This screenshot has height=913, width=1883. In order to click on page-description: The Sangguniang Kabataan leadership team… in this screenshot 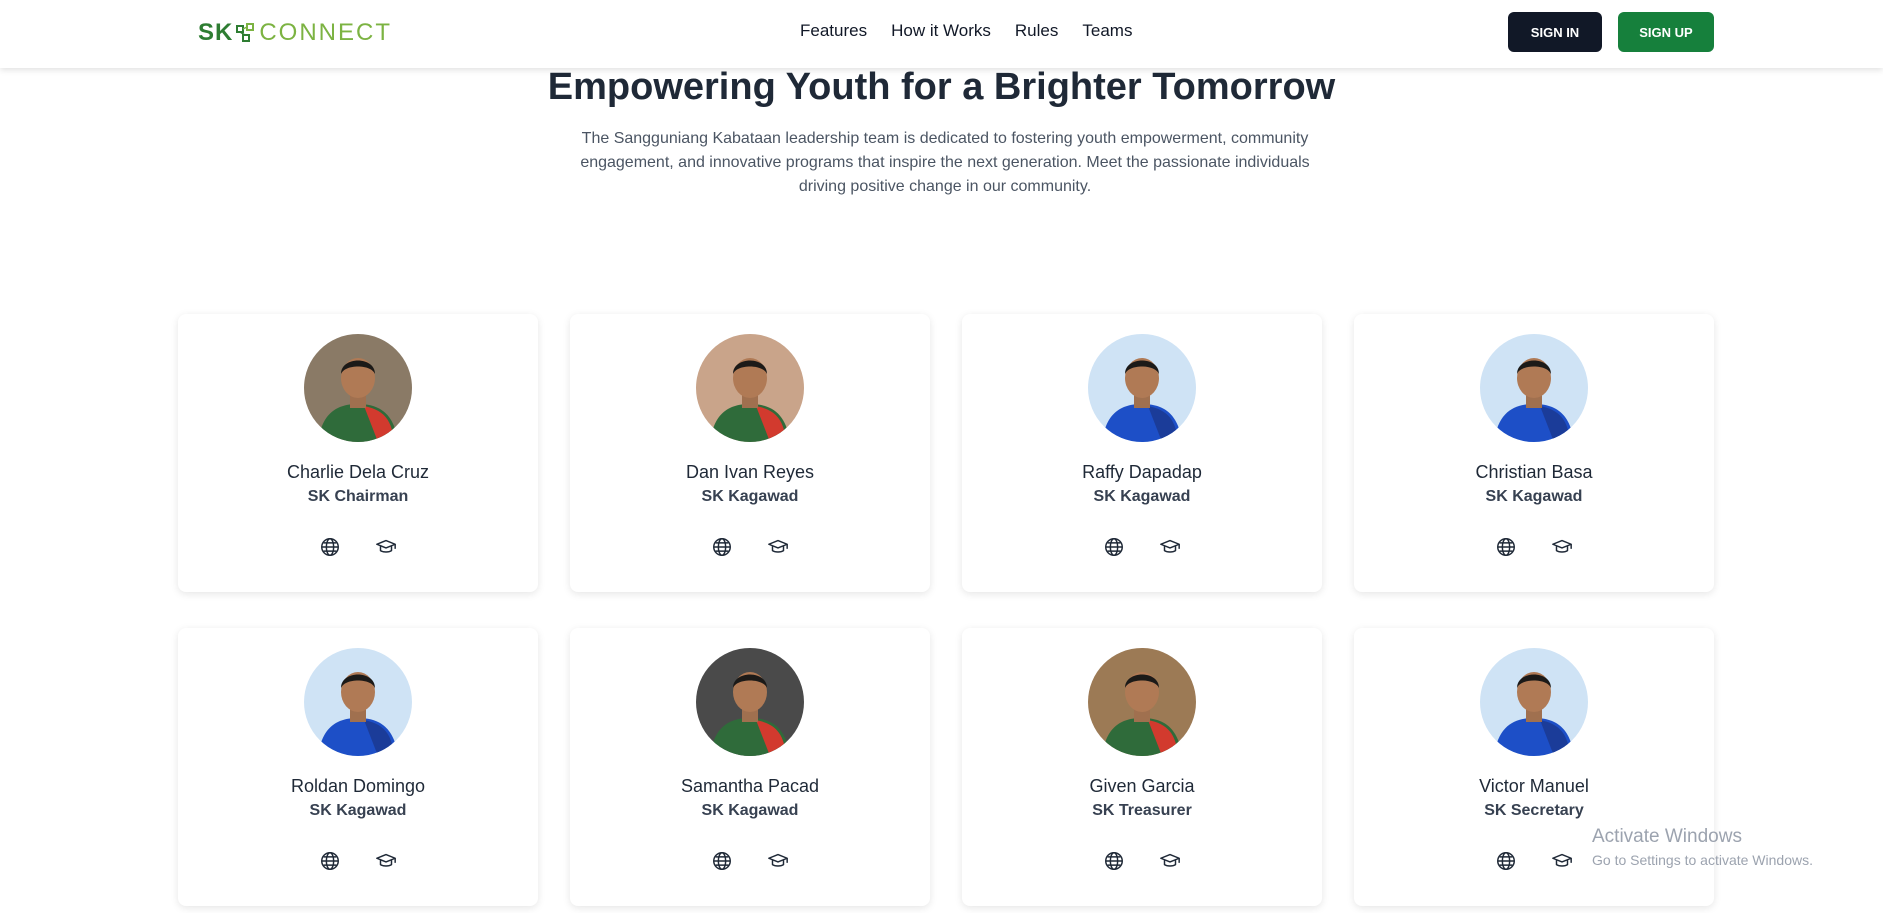, I will do `click(945, 162)`.